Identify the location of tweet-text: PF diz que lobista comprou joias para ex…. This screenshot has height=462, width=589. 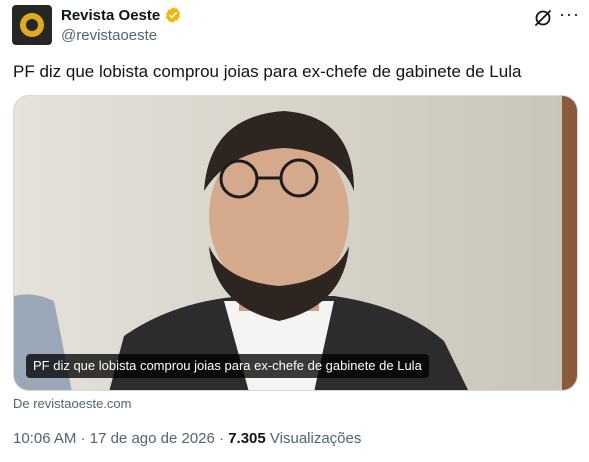
(267, 71).